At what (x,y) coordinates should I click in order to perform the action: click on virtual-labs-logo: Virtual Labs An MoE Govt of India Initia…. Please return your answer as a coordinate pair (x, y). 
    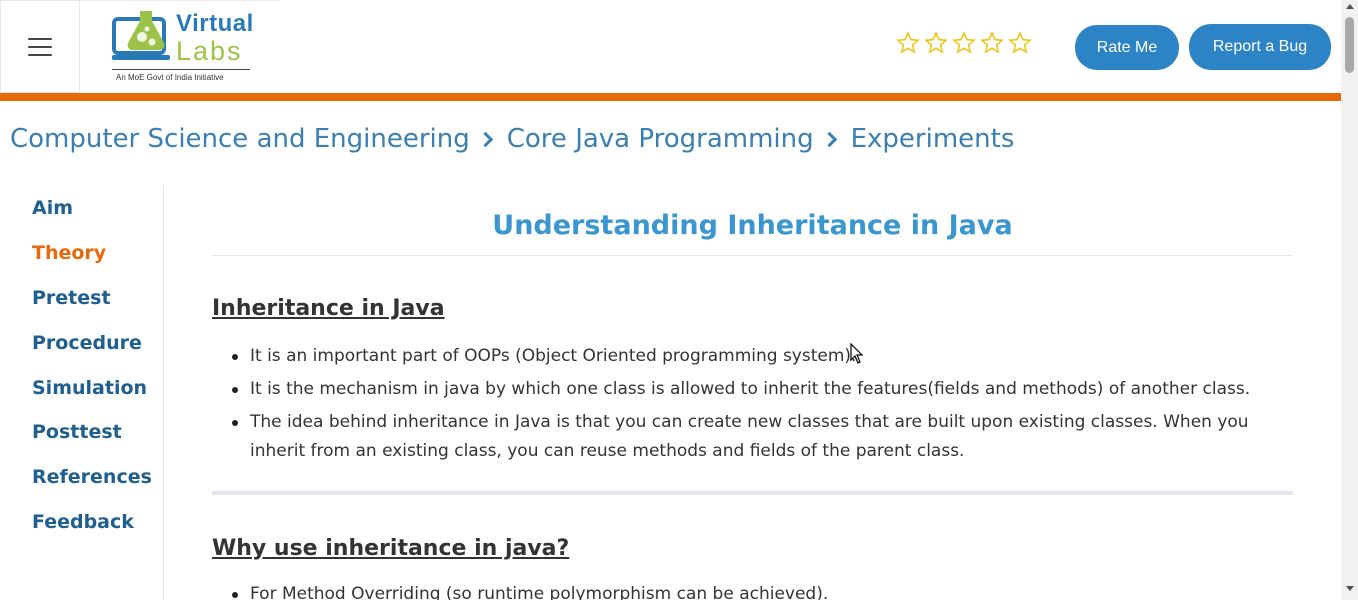
    Looking at the image, I should click on (180, 46).